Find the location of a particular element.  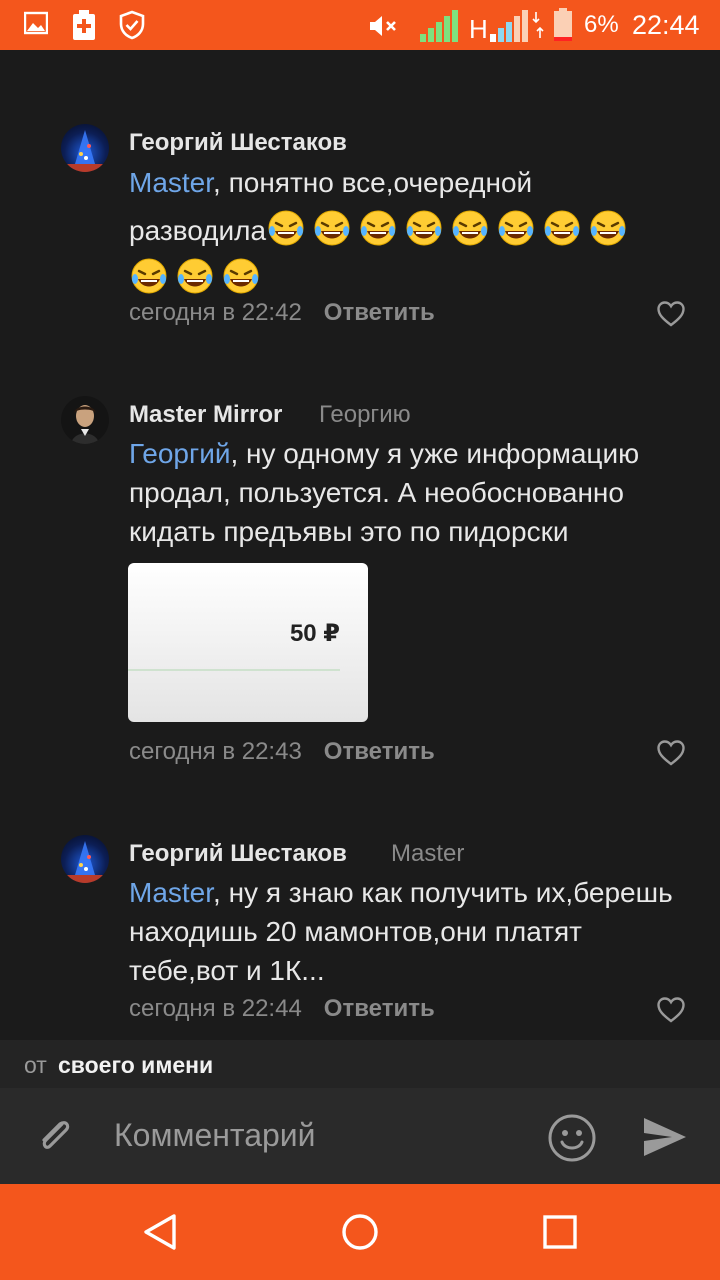

battery-percent: 6% is located at coordinates (601, 24).